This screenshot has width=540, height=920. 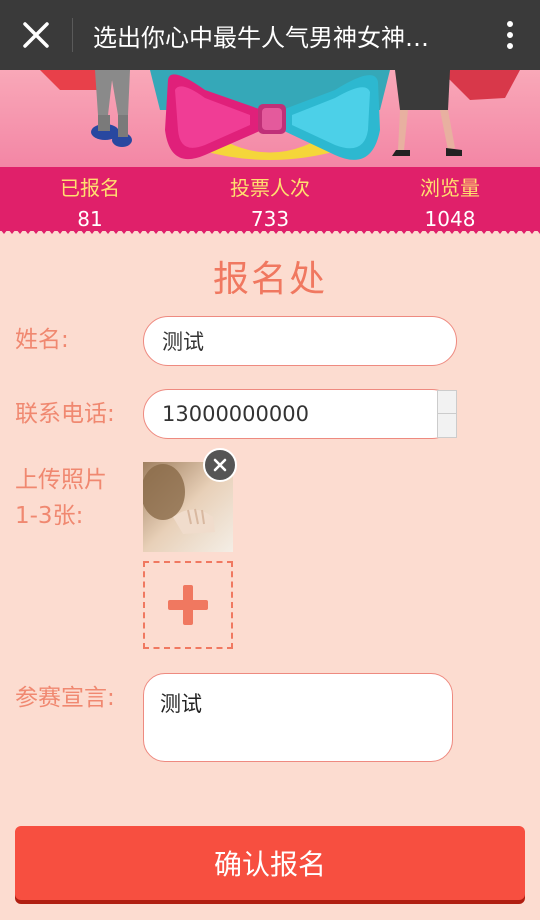 I want to click on close-button, so click(x=36, y=35).